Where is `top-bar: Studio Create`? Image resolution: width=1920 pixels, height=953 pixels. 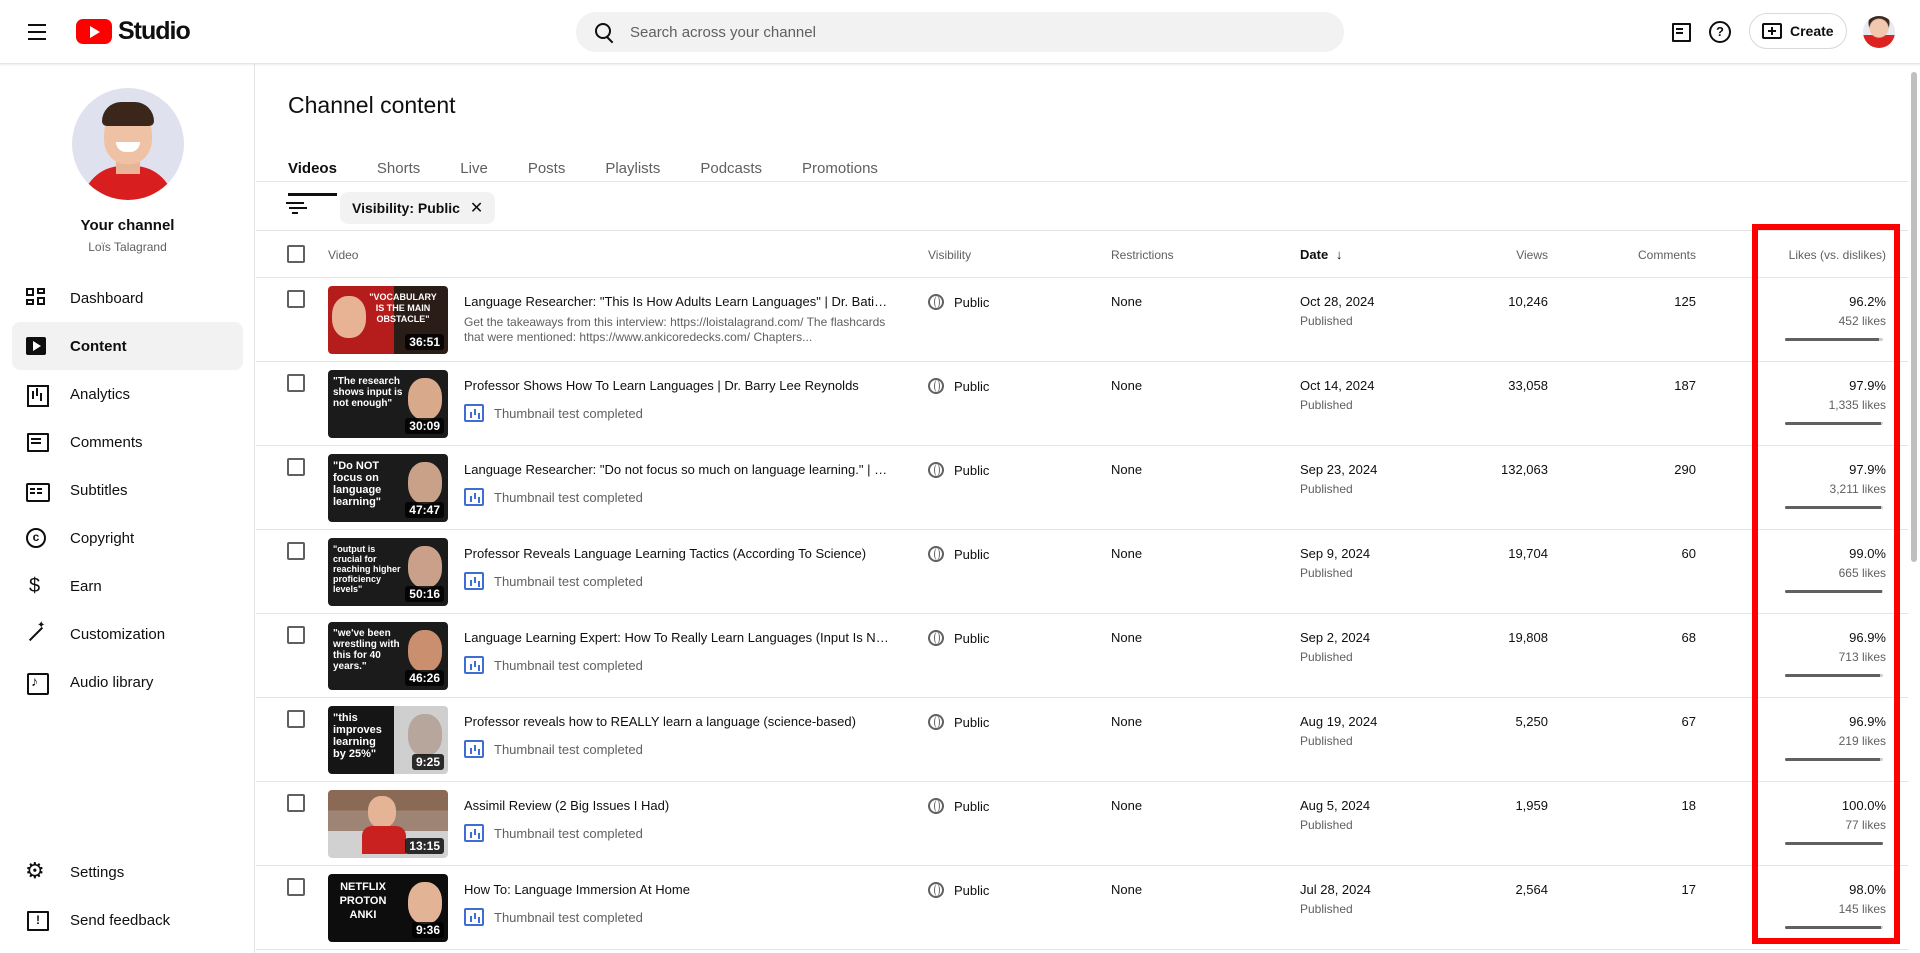 top-bar: Studio Create is located at coordinates (960, 32).